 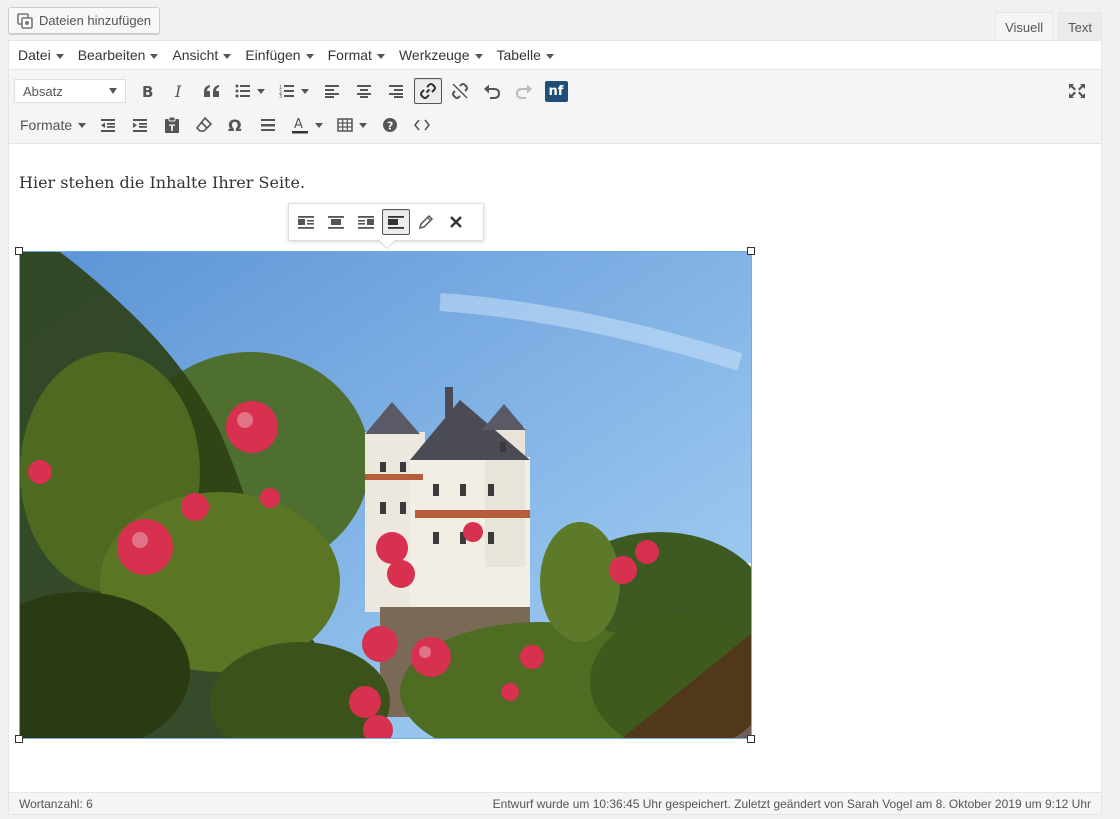 What do you see at coordinates (751, 739) in the screenshot?
I see `resize-handle-bottom-right` at bounding box center [751, 739].